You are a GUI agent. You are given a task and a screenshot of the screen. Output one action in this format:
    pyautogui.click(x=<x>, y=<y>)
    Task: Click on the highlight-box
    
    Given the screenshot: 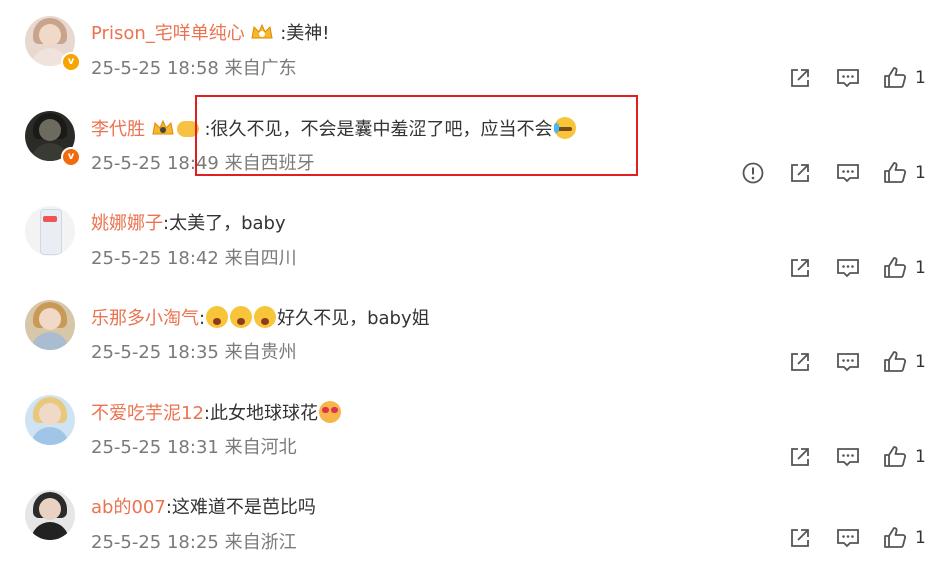 What is the action you would take?
    pyautogui.click(x=416, y=135)
    